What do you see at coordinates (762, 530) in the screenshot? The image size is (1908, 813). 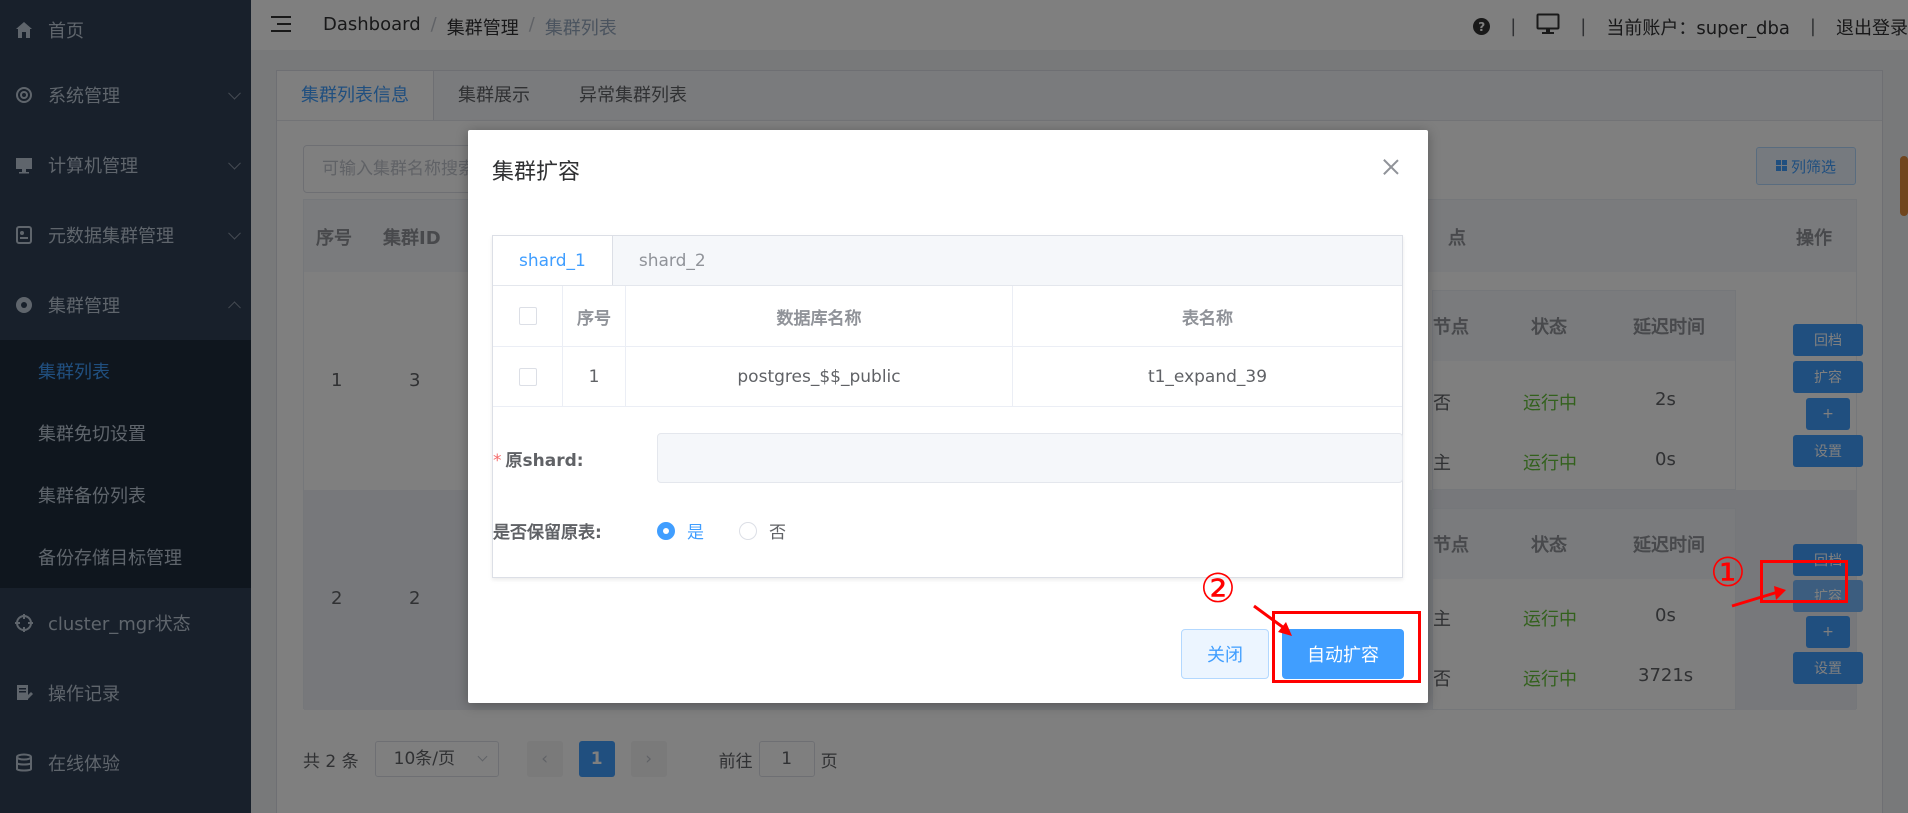 I see `keep-table-no-radio: 否` at bounding box center [762, 530].